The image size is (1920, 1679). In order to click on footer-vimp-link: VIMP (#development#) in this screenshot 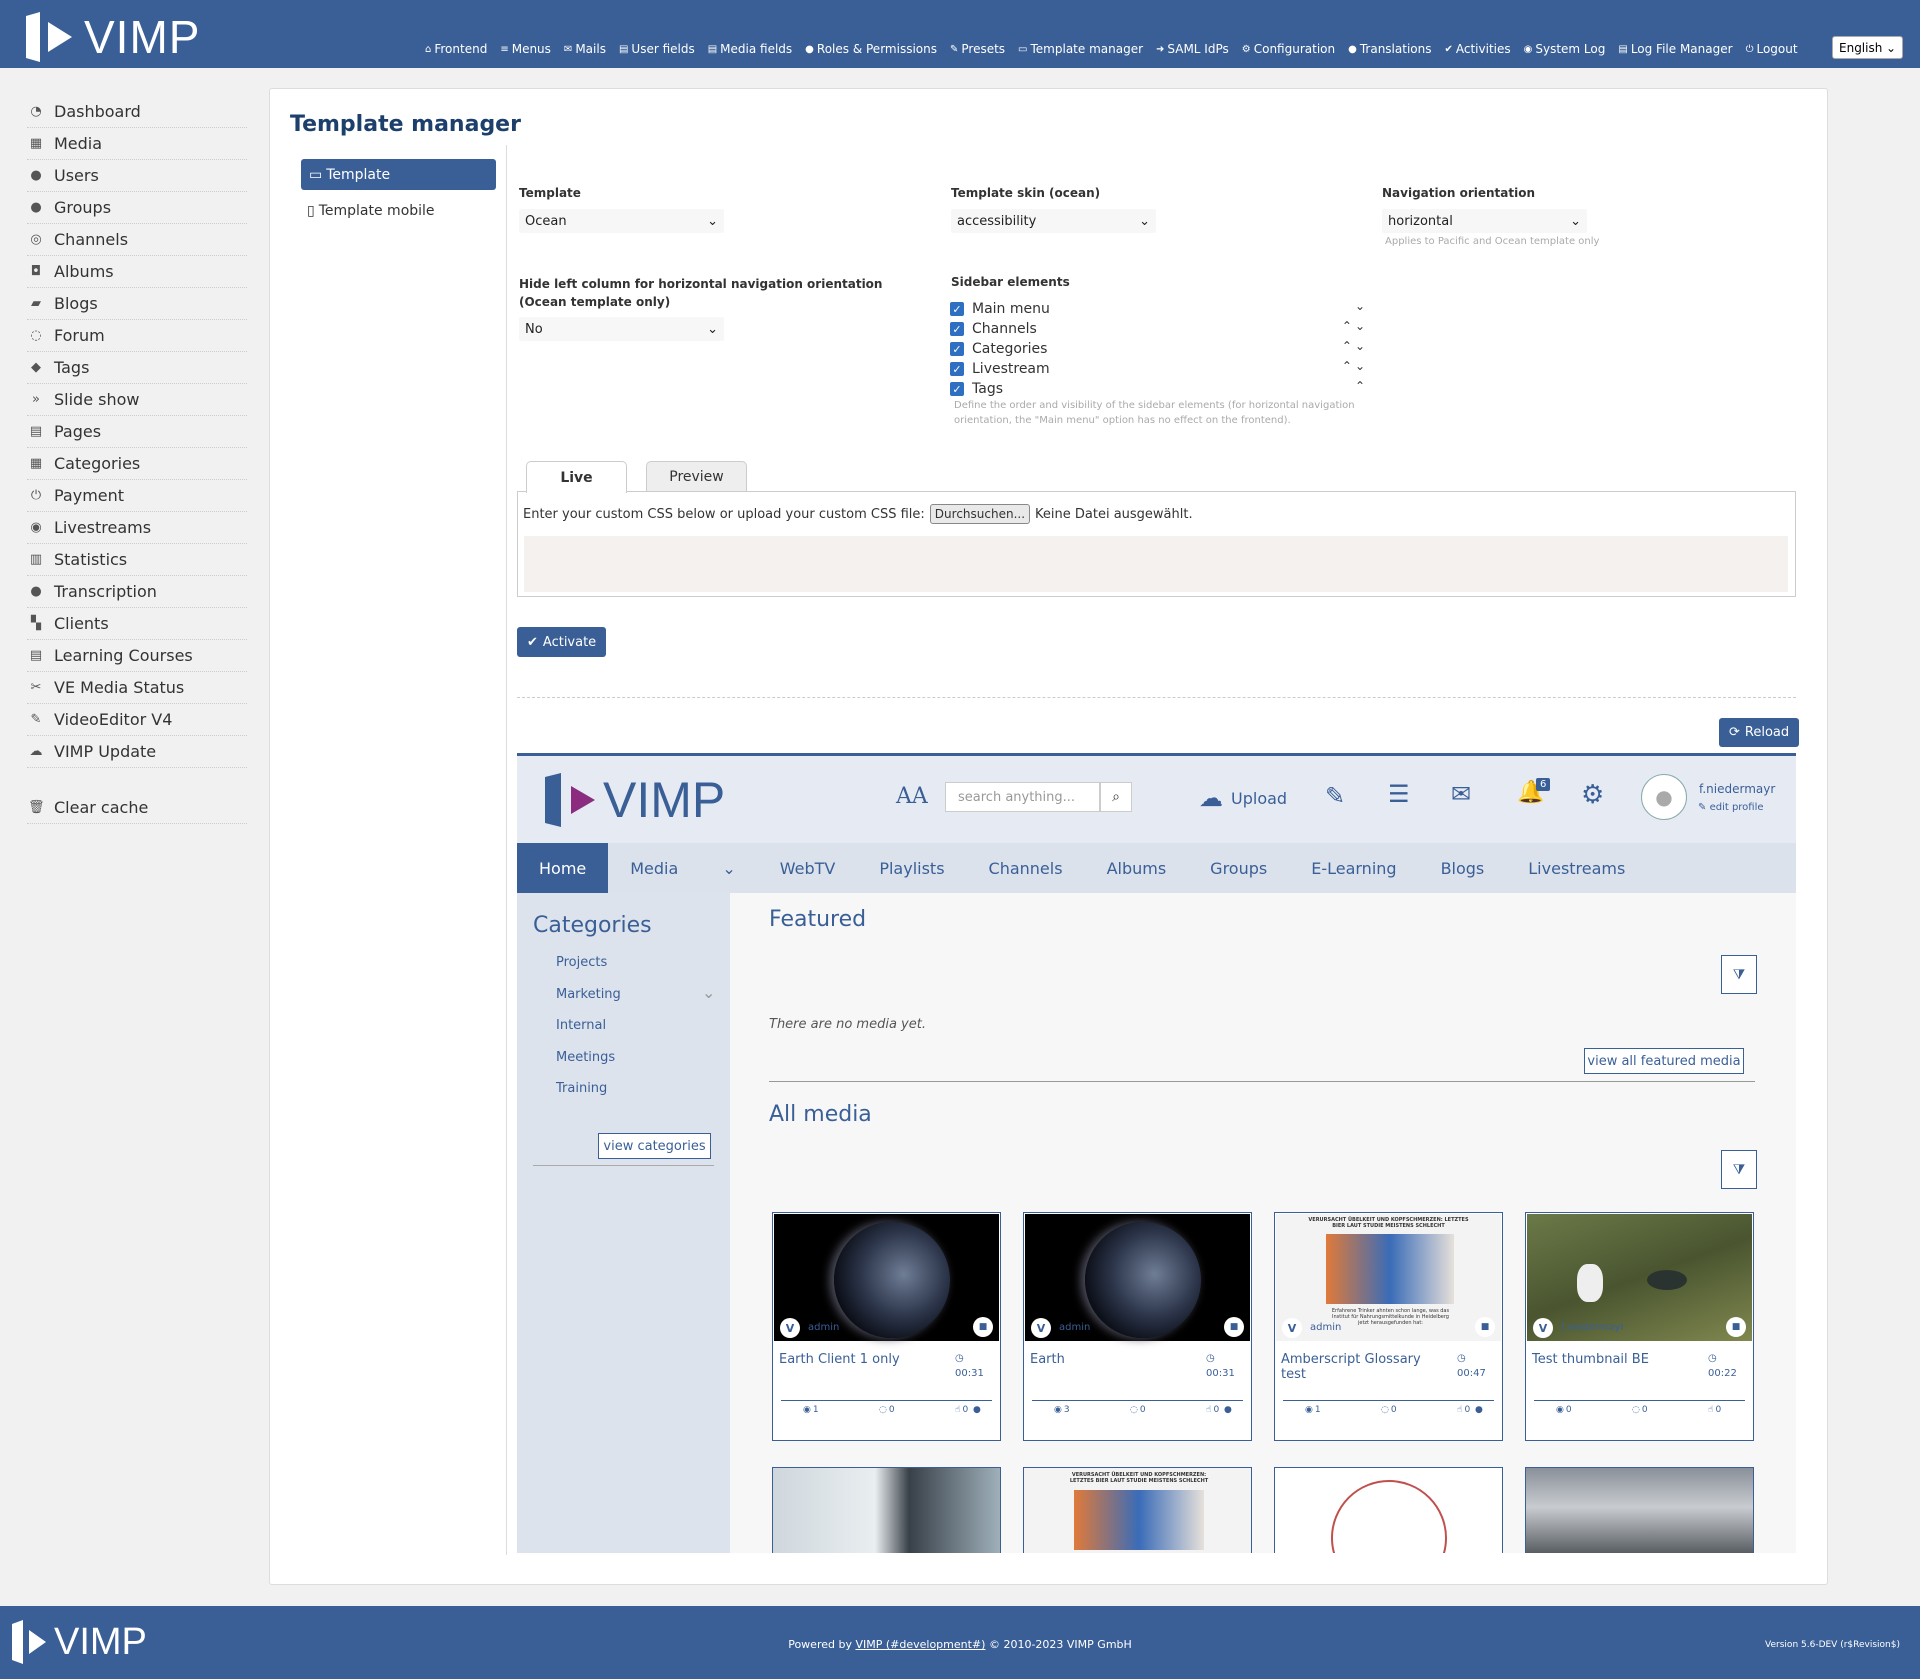, I will do `click(920, 1644)`.